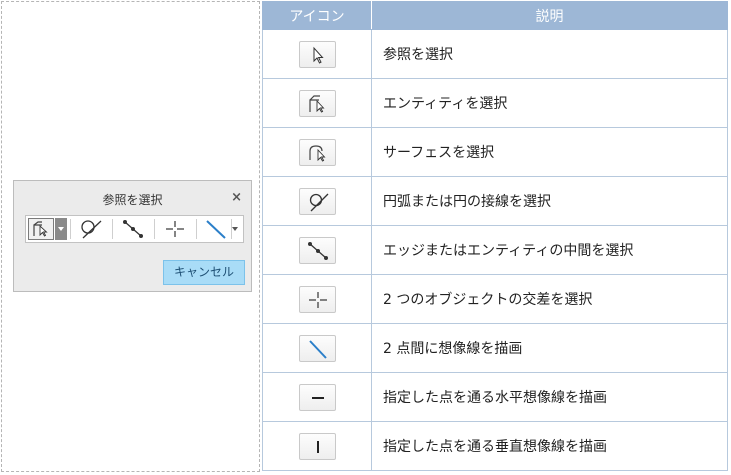 This screenshot has height=475, width=731. Describe the element at coordinates (549, 446) in the screenshot. I see `row-description: 指定した点を通る垂直想像線を描画` at that location.